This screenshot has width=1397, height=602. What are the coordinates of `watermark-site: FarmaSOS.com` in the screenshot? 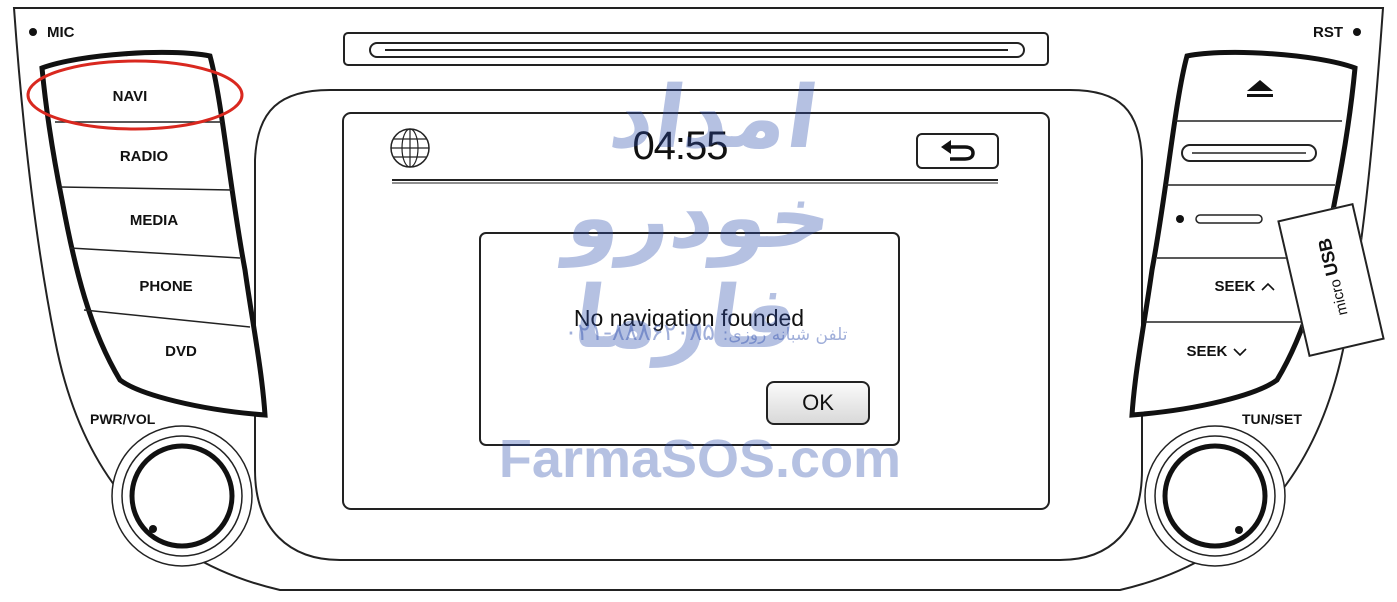 It's located at (700, 459).